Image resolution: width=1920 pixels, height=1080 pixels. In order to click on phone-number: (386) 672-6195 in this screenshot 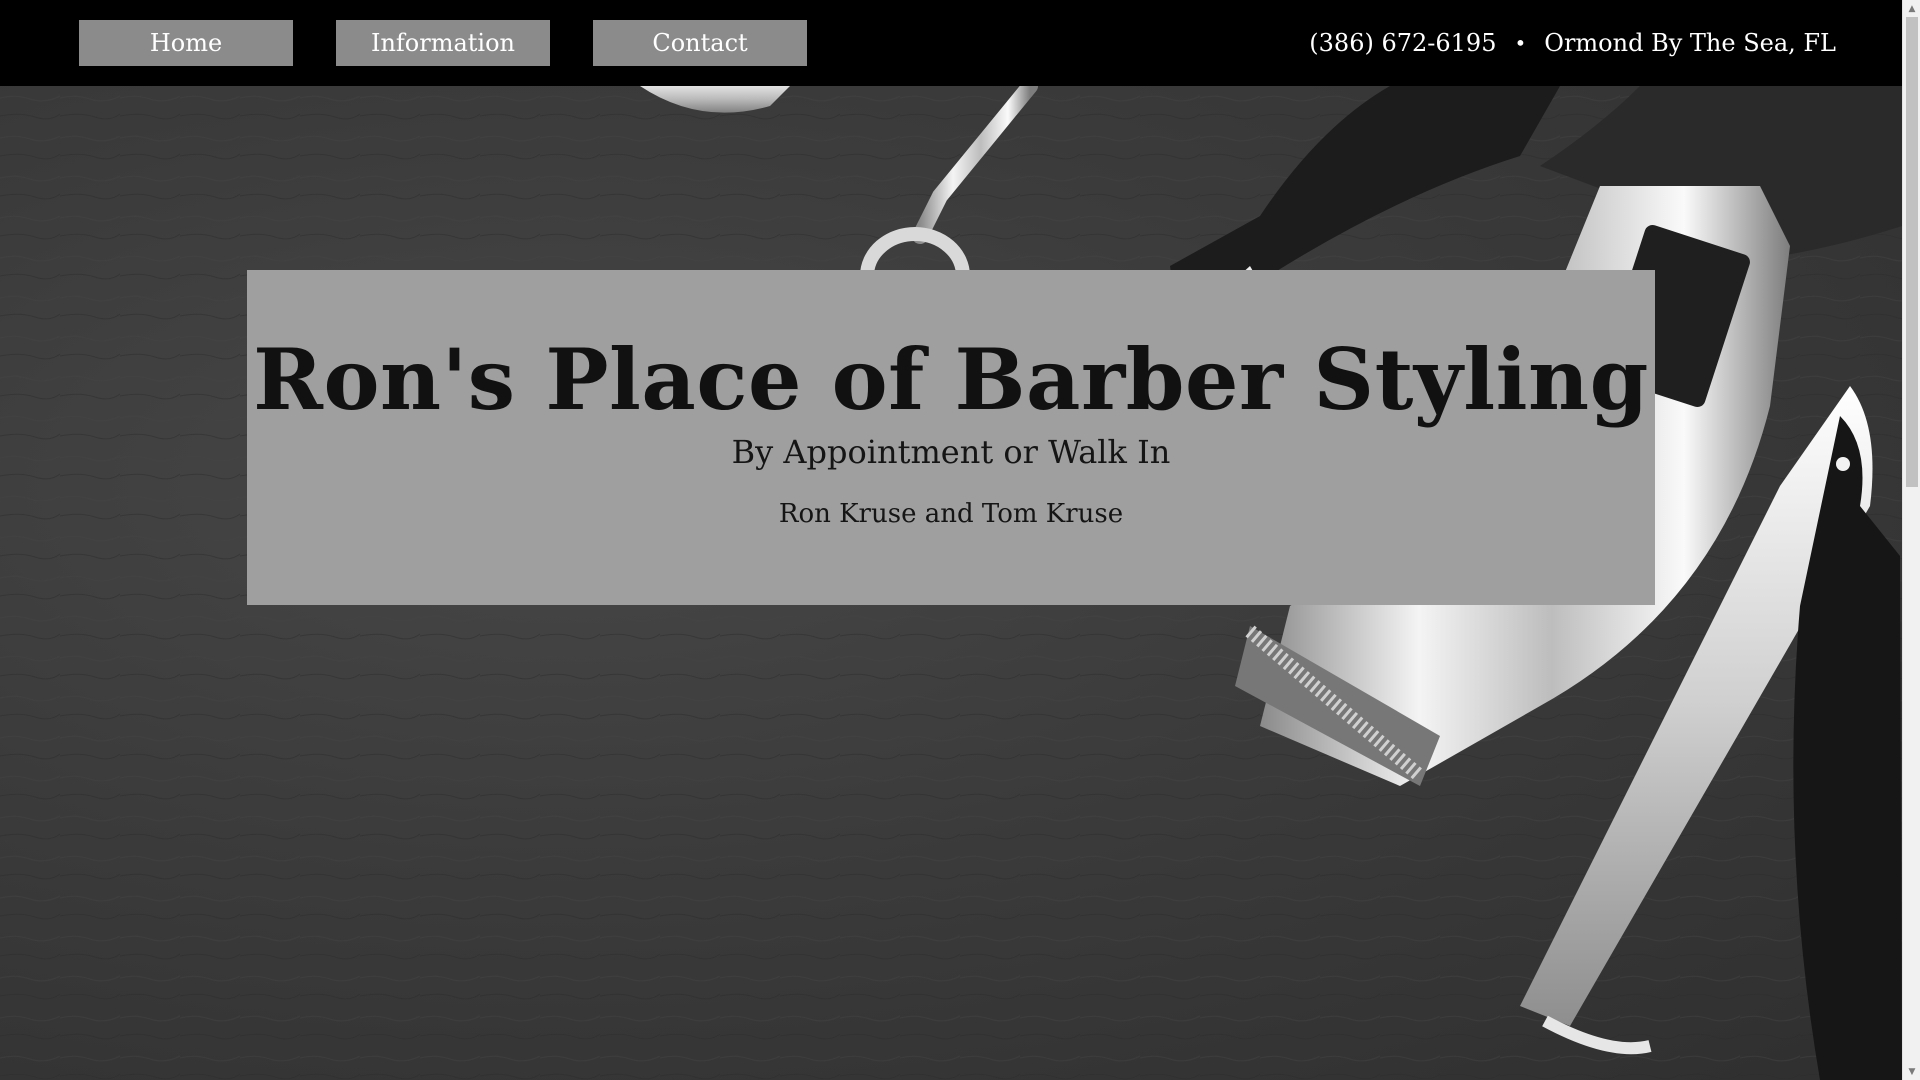, I will do `click(1402, 43)`.